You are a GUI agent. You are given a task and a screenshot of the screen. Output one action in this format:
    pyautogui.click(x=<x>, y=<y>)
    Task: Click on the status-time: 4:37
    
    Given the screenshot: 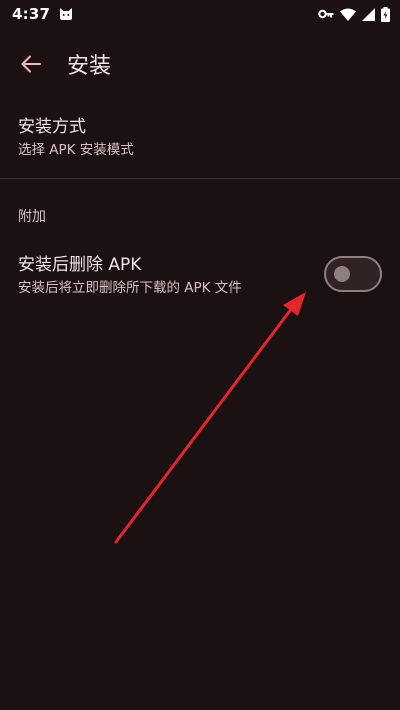 What is the action you would take?
    pyautogui.click(x=31, y=14)
    